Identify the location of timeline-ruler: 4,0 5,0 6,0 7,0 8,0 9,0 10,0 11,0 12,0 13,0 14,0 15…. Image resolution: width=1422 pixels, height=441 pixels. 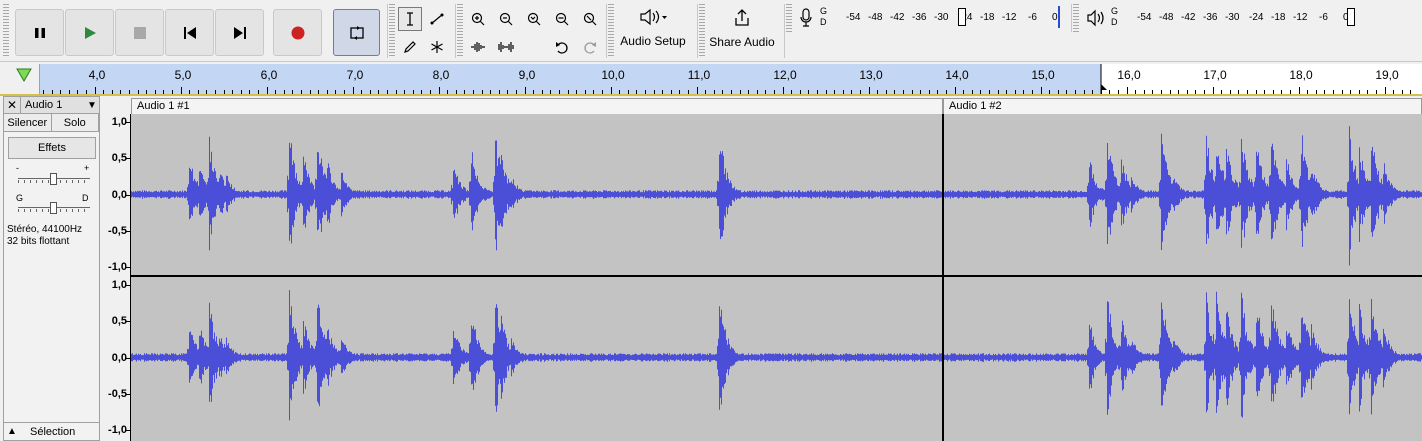
(711, 79).